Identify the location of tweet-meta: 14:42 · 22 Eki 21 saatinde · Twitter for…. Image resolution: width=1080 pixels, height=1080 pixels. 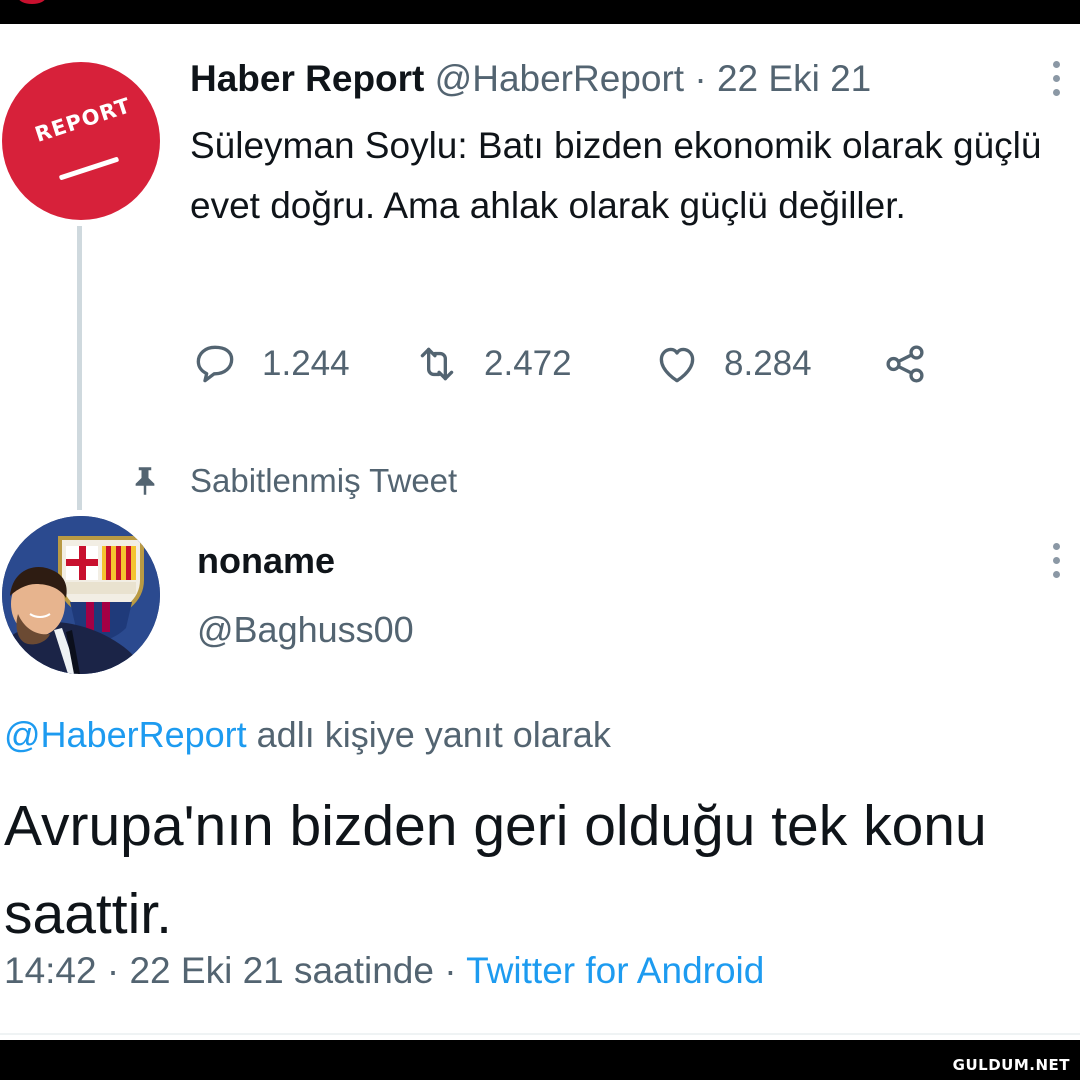
(384, 971).